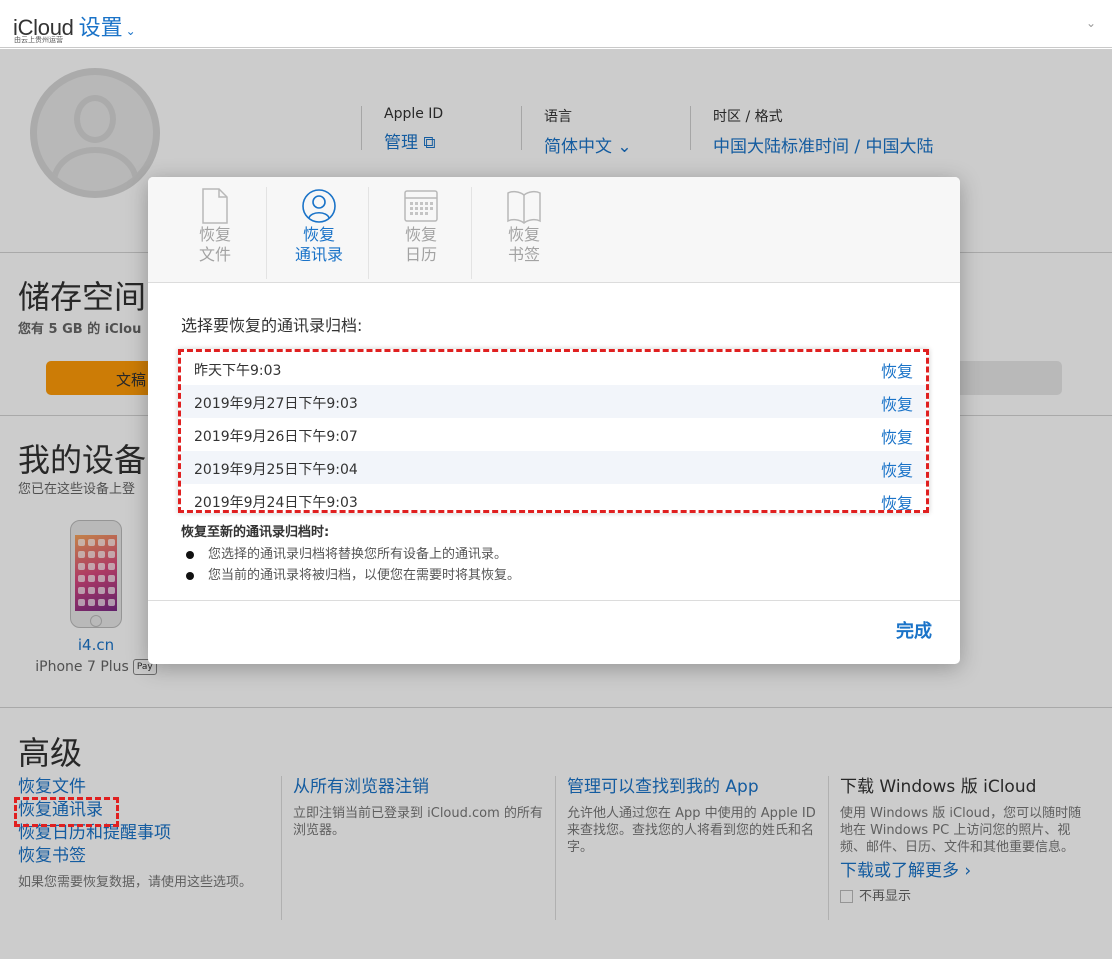 This screenshot has height=959, width=1112. I want to click on done-button: 完成, so click(914, 630).